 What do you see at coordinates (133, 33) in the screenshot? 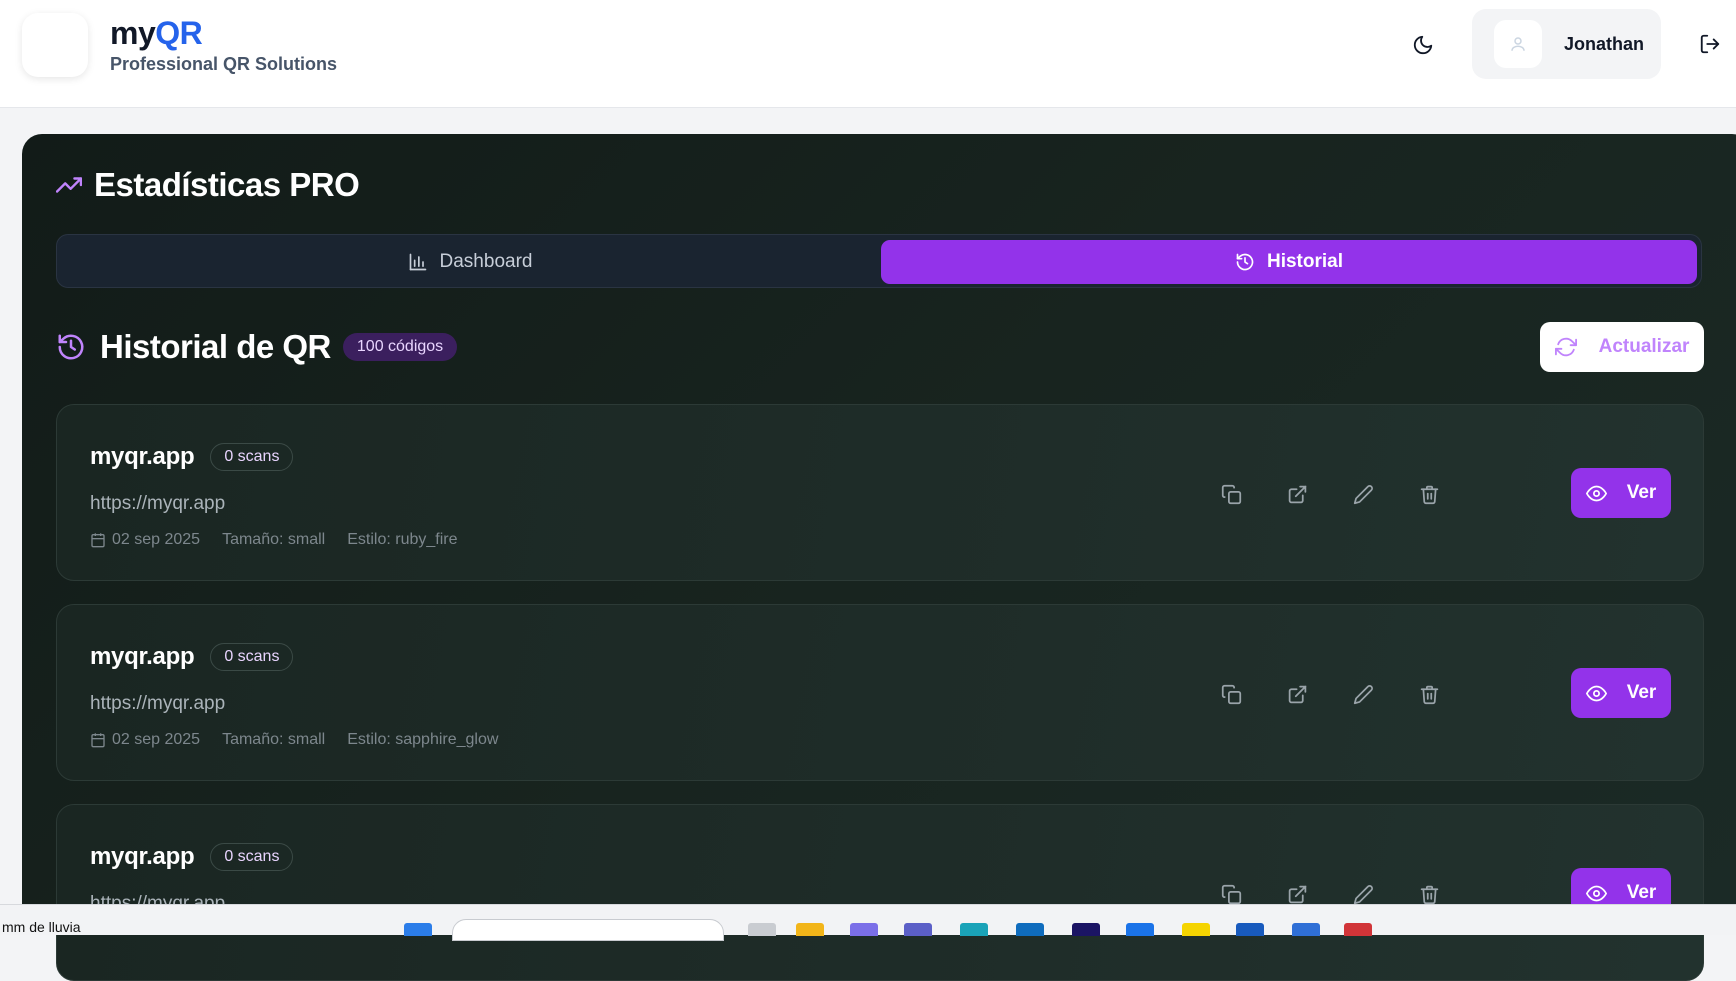
I see `brand-my: my` at bounding box center [133, 33].